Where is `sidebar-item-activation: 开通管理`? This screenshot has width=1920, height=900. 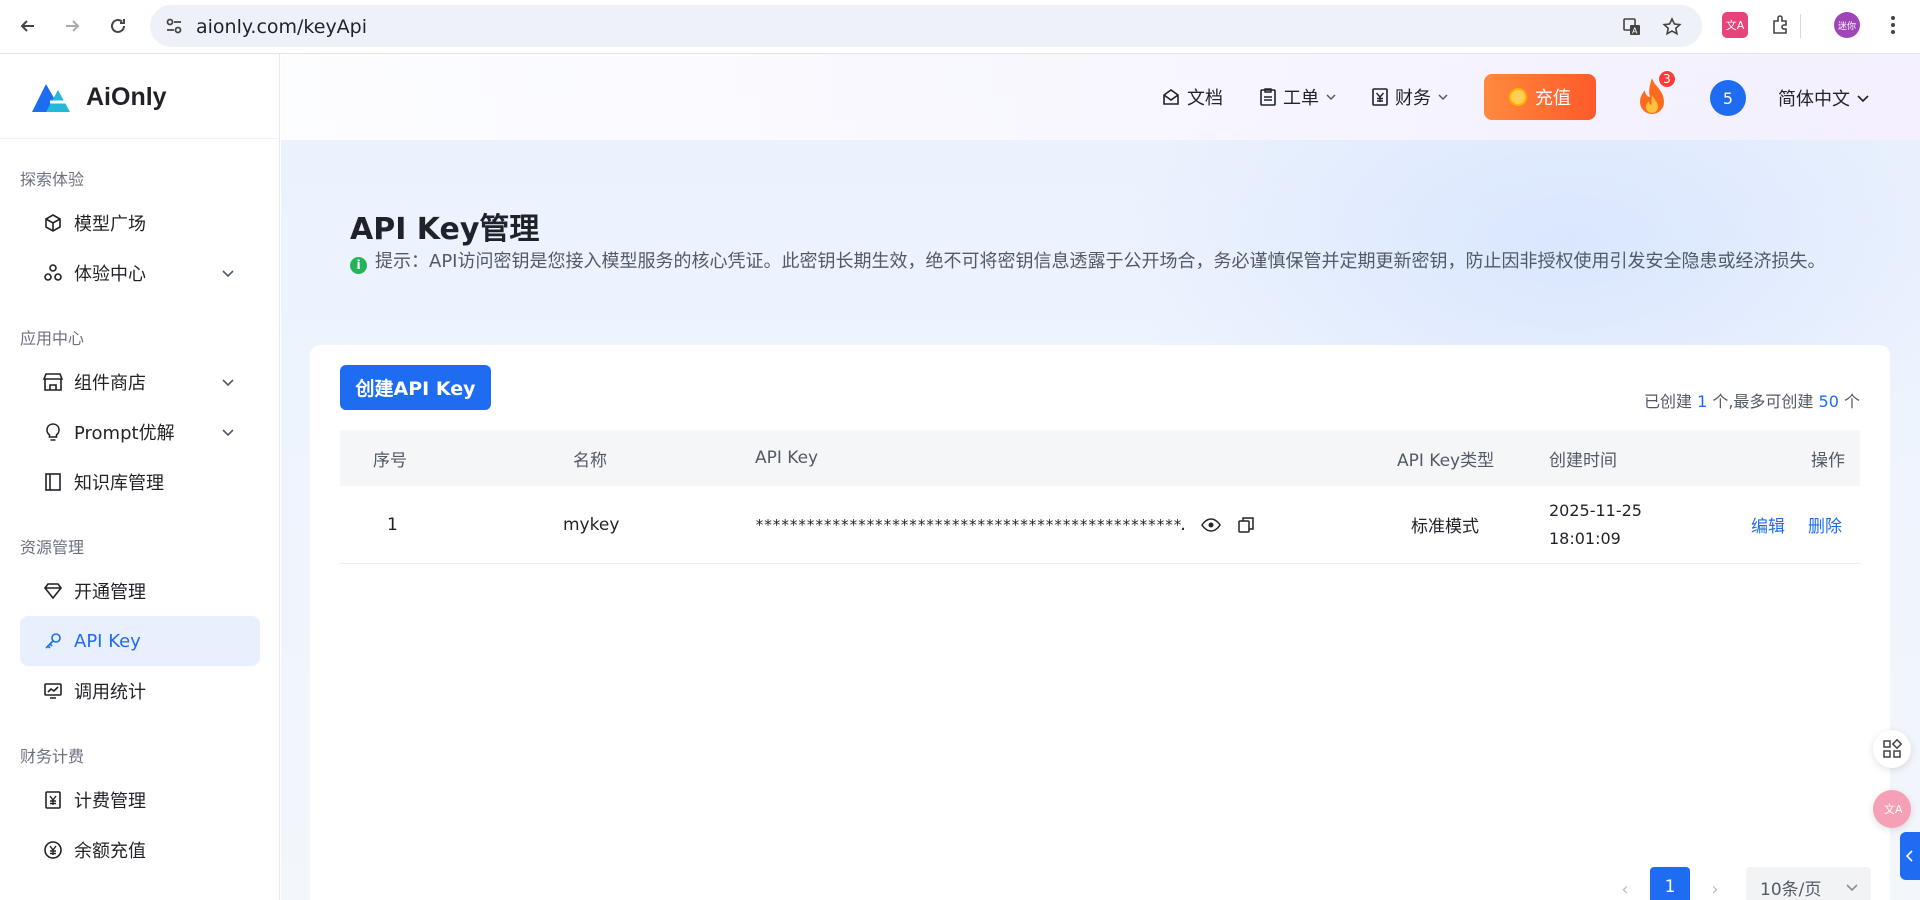
sidebar-item-activation: 开通管理 is located at coordinates (140, 591).